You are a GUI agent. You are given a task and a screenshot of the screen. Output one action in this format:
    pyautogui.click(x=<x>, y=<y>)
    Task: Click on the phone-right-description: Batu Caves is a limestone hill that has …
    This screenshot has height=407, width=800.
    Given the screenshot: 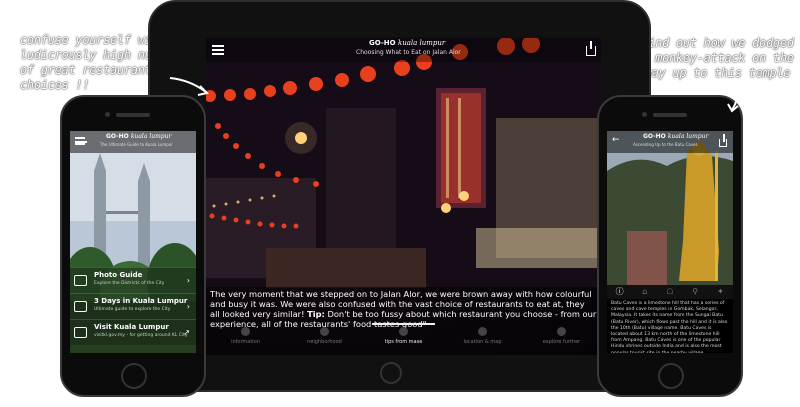 What is the action you would take?
    pyautogui.click(x=670, y=326)
    